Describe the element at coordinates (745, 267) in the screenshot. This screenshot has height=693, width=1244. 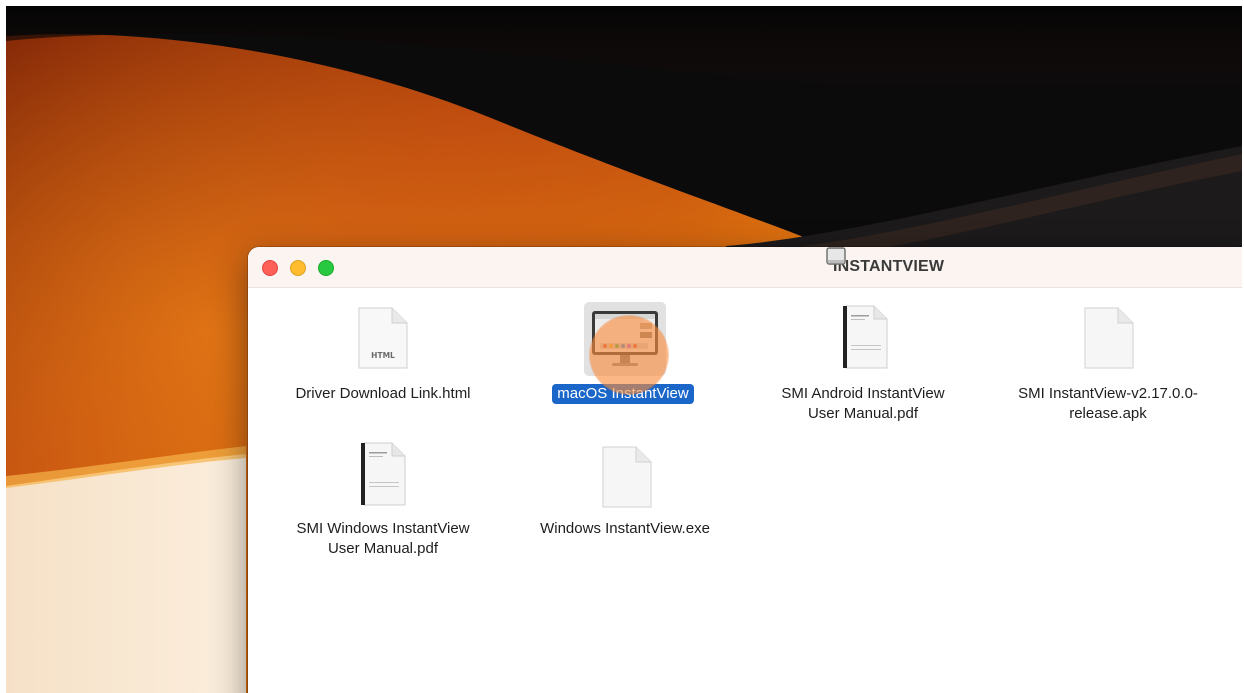
I see `window-titlebar: INSTANTVIEW` at that location.